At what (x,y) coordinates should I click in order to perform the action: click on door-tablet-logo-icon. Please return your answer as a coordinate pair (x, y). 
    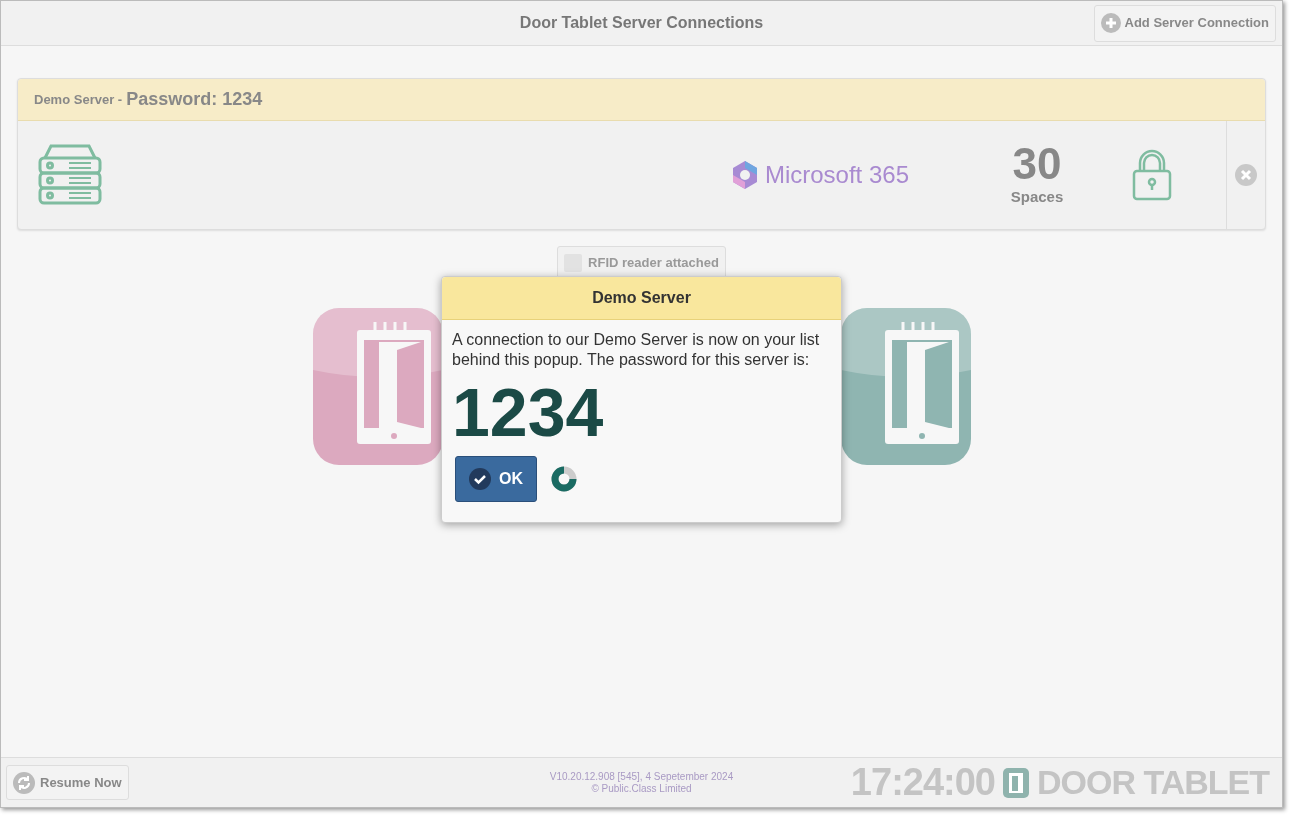
    Looking at the image, I should click on (1016, 782).